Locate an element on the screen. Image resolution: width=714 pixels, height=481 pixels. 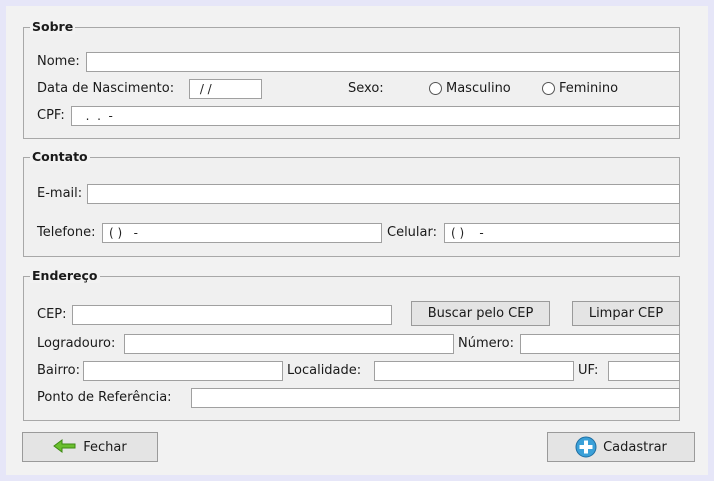
localidade-input is located at coordinates (474, 371).